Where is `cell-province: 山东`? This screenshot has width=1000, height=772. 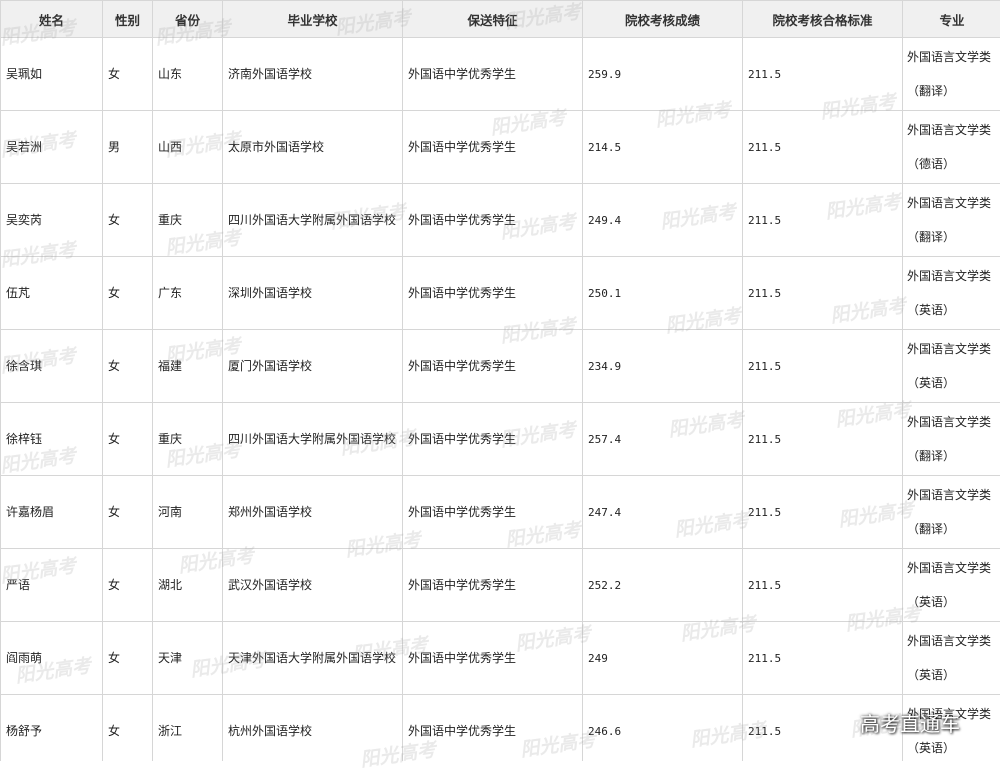 cell-province: 山东 is located at coordinates (188, 74).